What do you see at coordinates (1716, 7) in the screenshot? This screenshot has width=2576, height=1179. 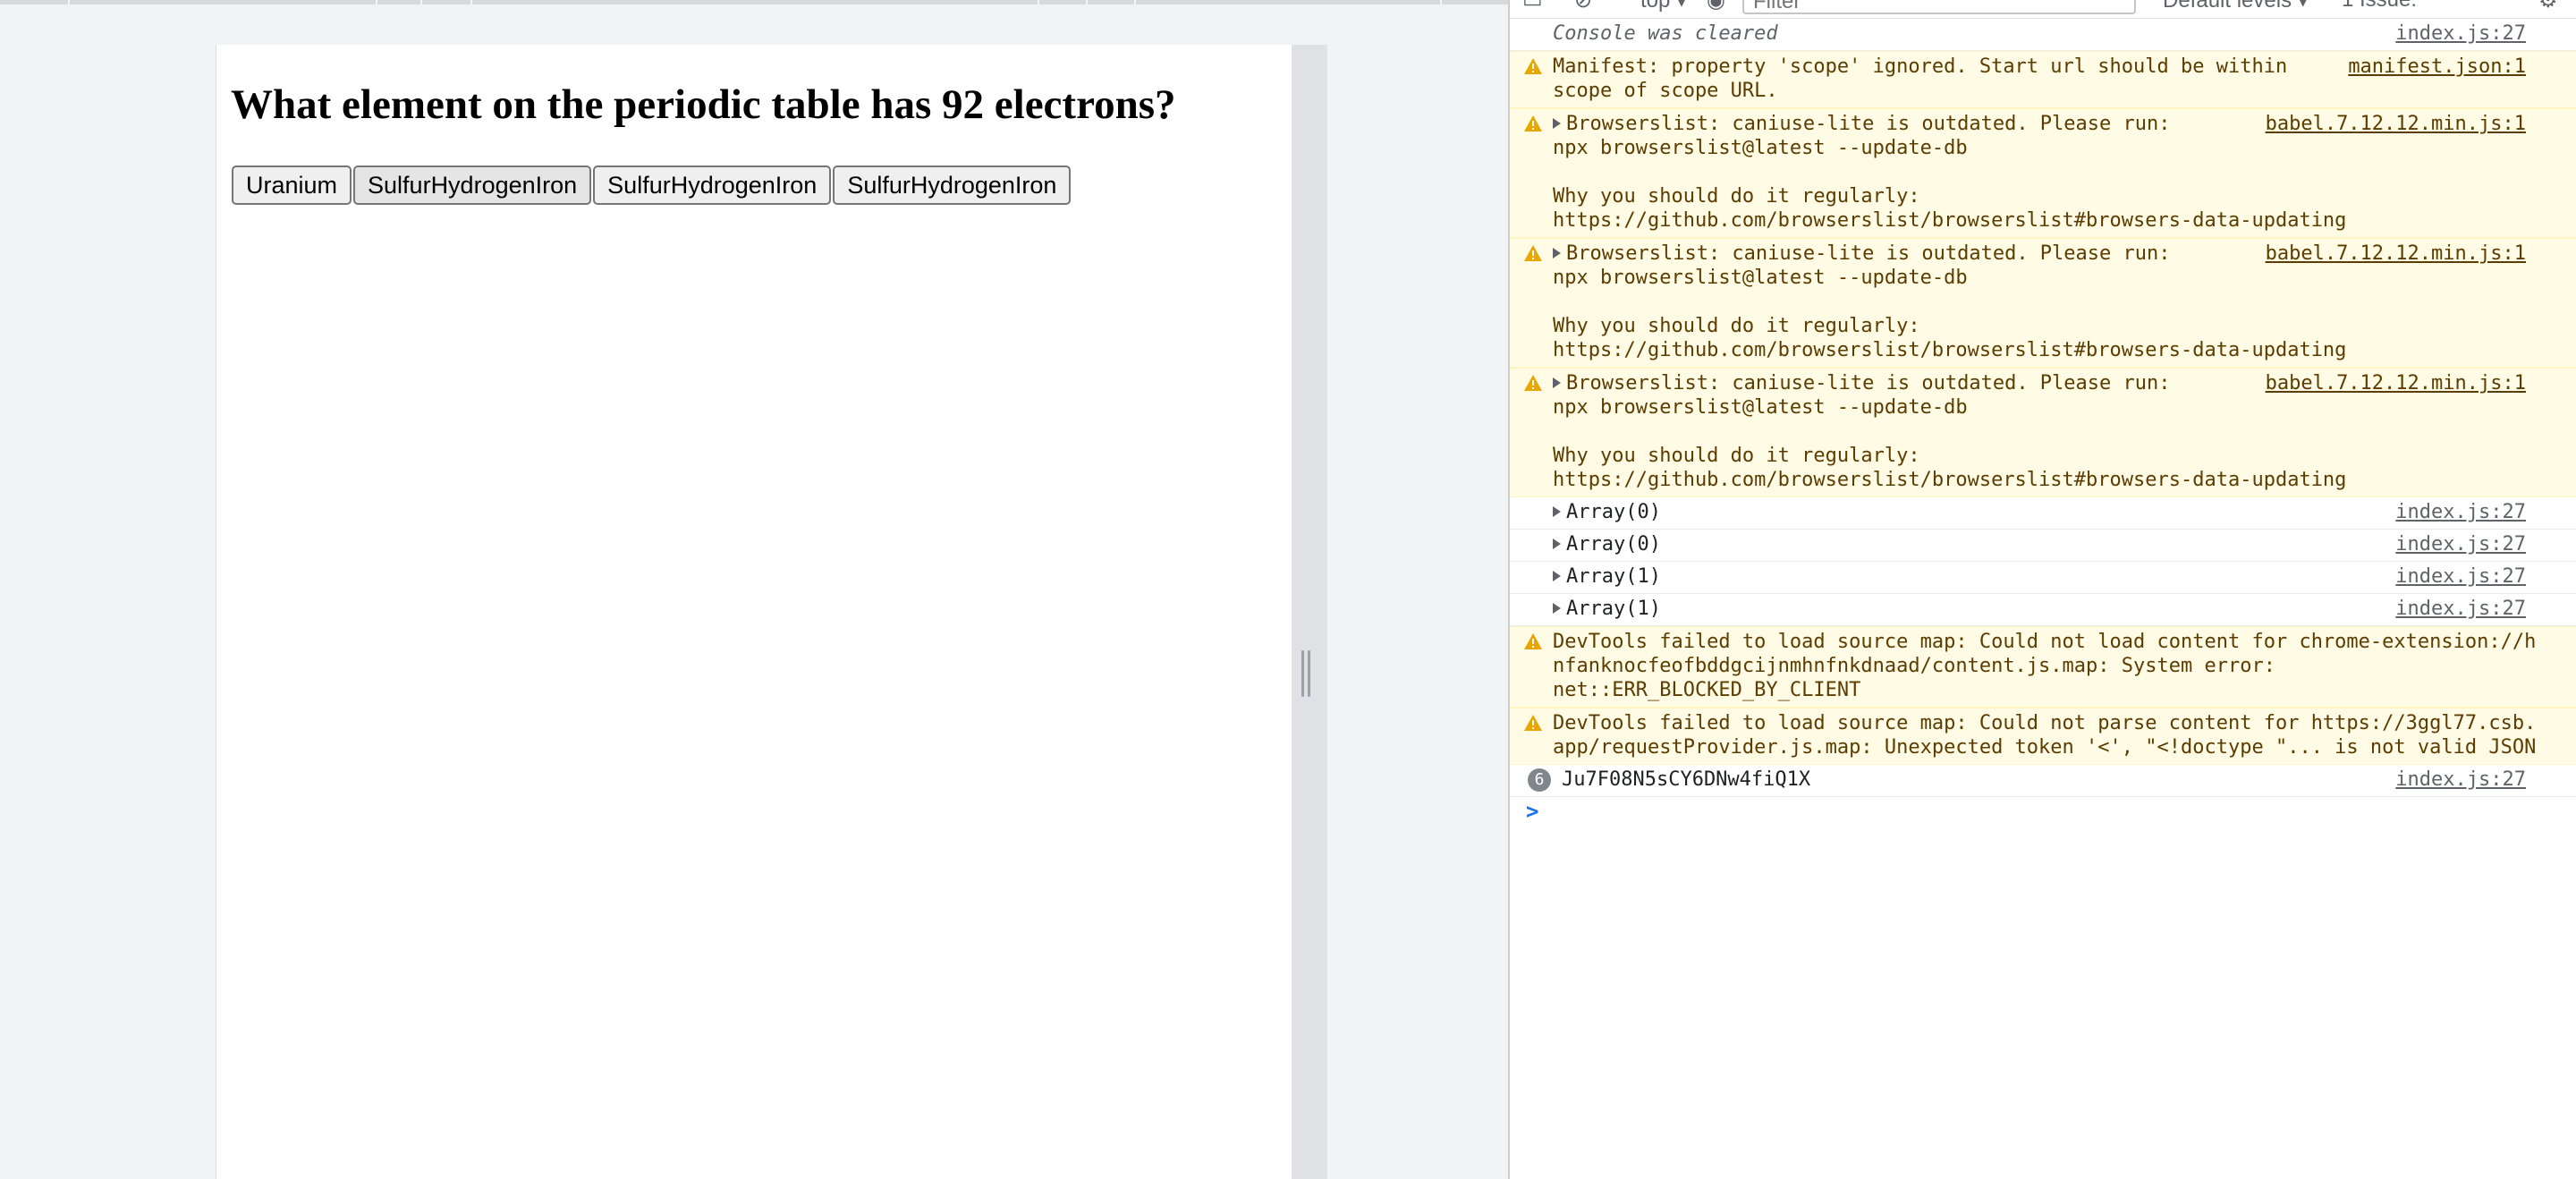 I see `eye-icon: ◉` at bounding box center [1716, 7].